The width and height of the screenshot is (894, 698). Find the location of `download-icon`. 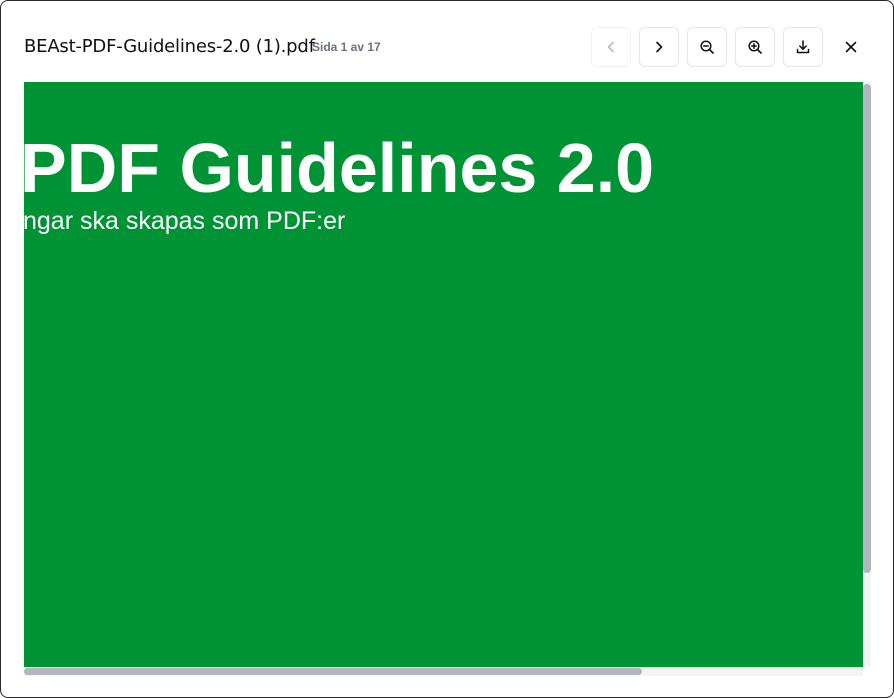

download-icon is located at coordinates (803, 47).